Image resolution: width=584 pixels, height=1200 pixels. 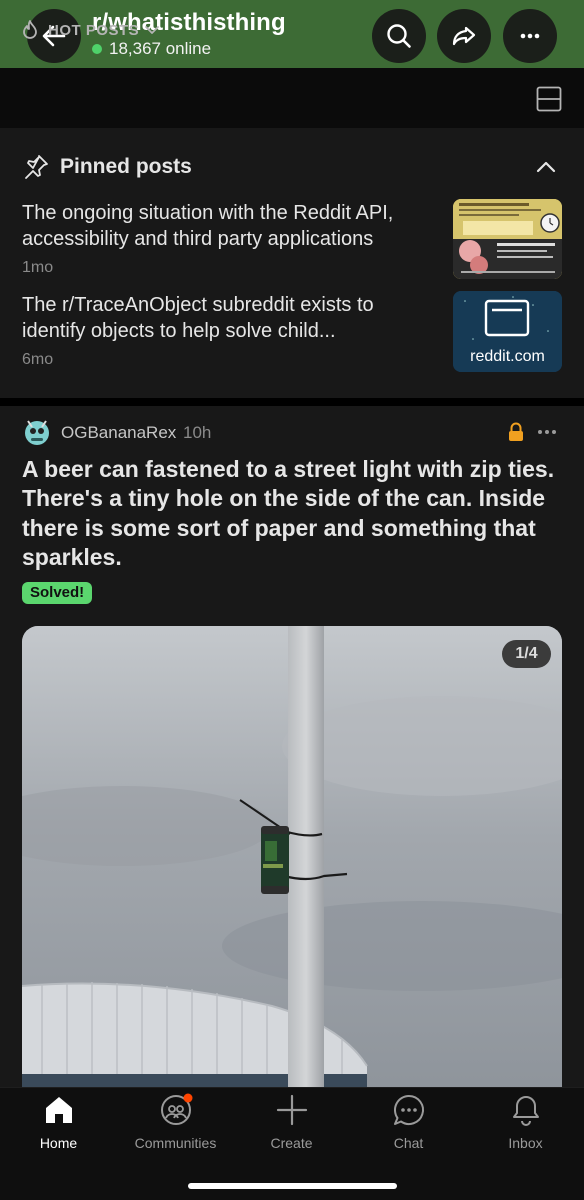 I want to click on post-age: 10h, so click(x=197, y=432).